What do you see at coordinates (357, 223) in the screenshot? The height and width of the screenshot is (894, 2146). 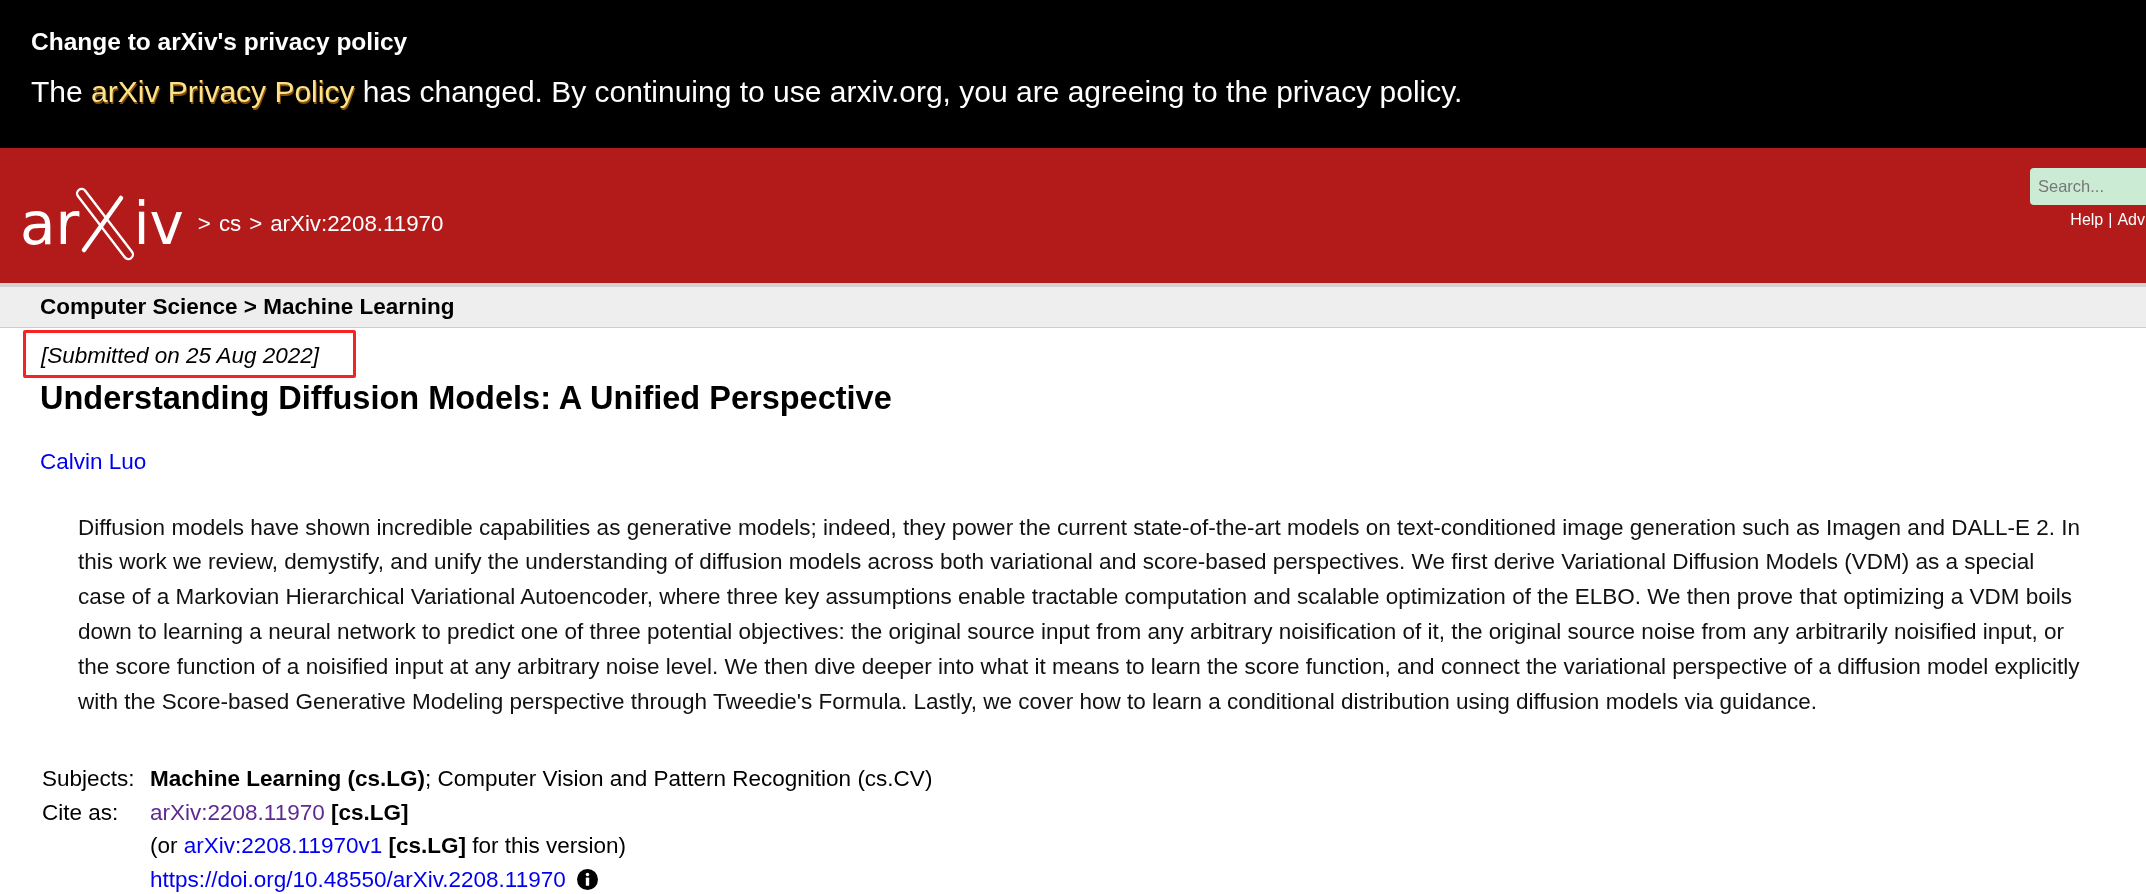 I see `breadcrumb-current: arXiv:2208.11970` at bounding box center [357, 223].